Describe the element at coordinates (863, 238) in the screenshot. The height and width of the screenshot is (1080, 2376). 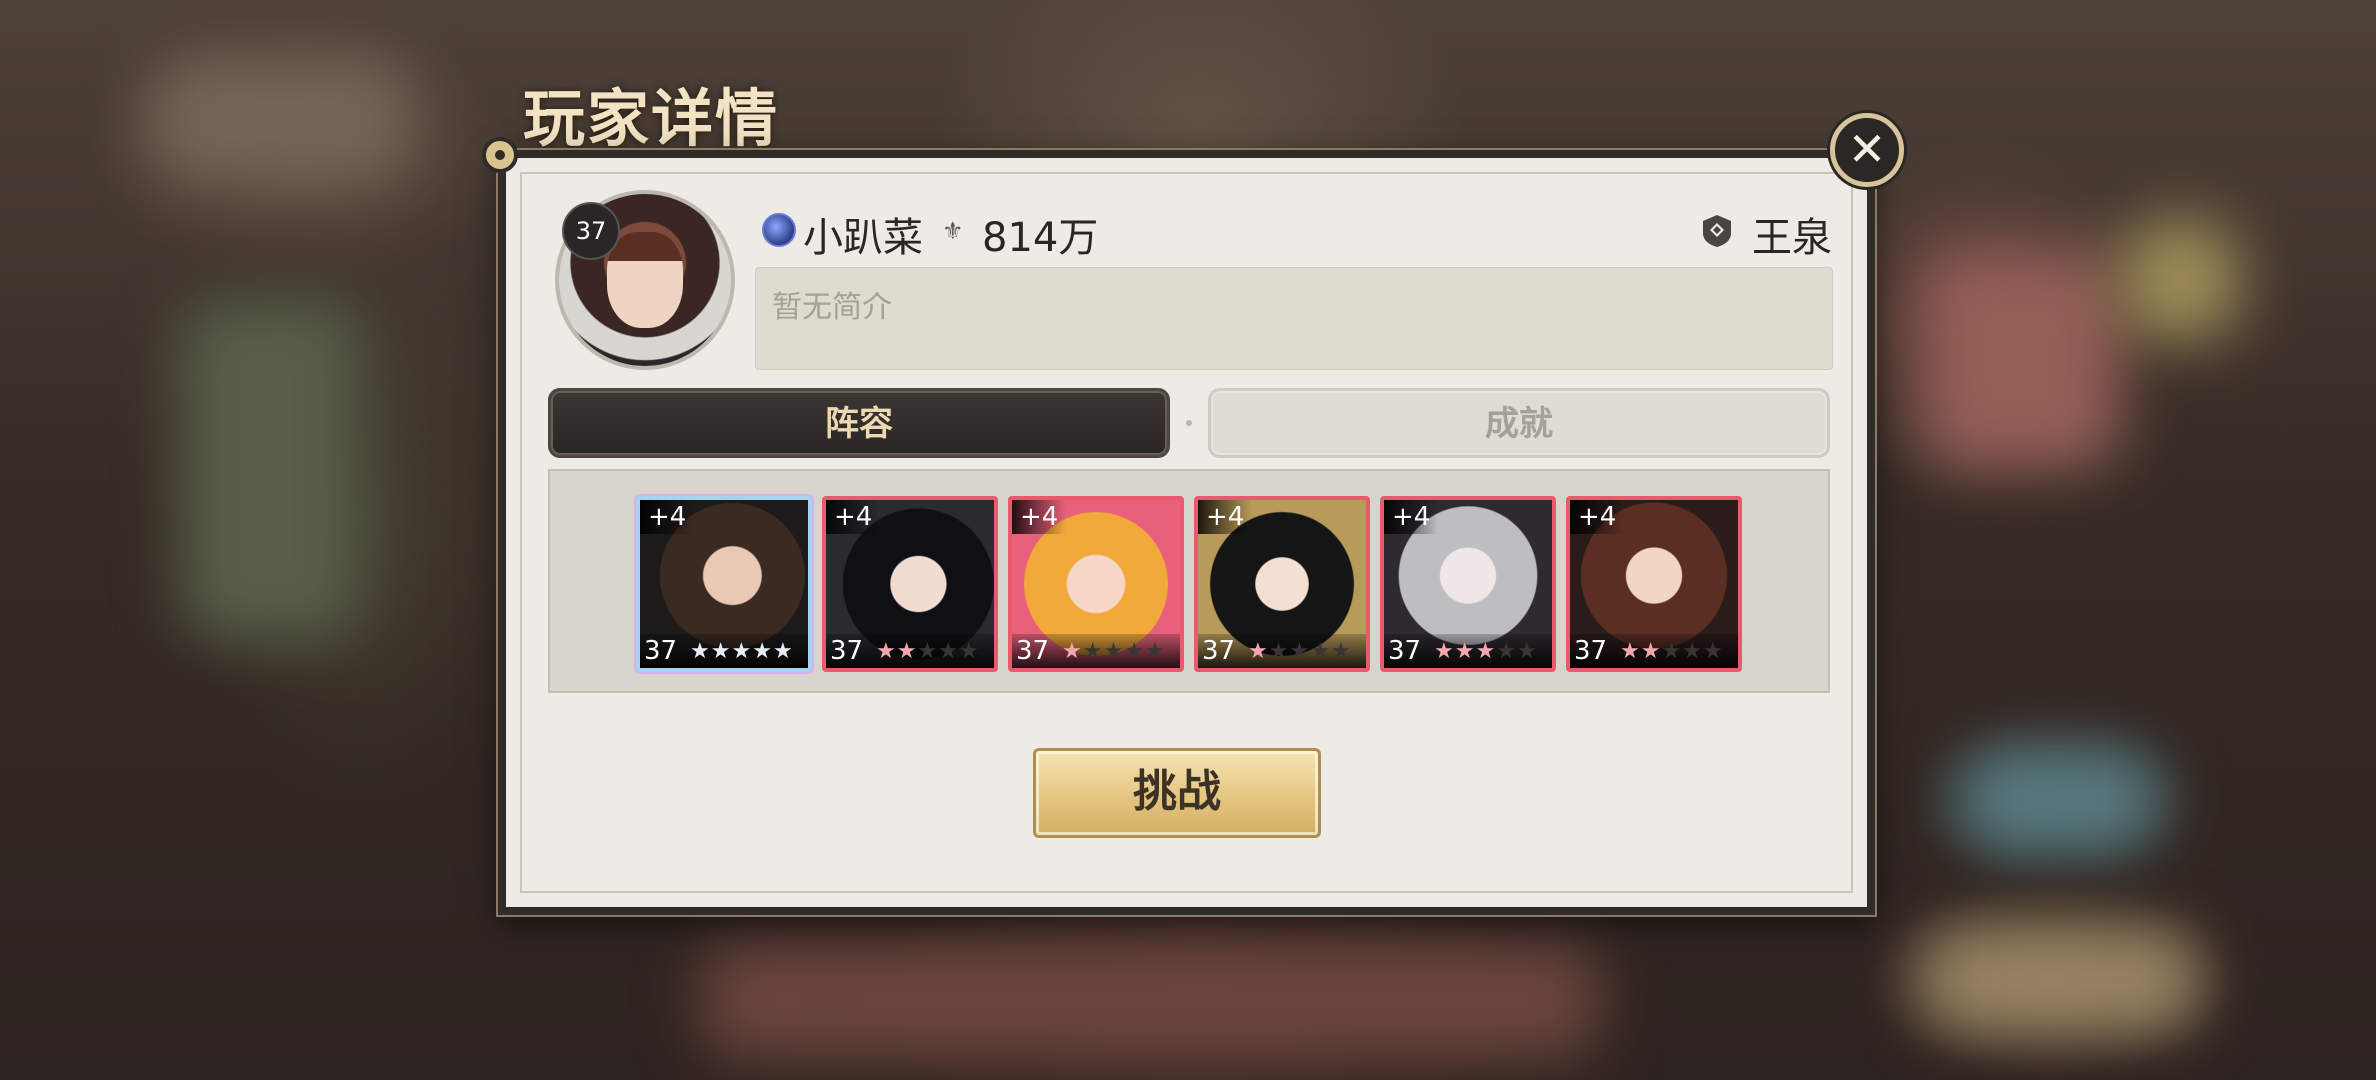
I see `player-name: 小趴菜` at that location.